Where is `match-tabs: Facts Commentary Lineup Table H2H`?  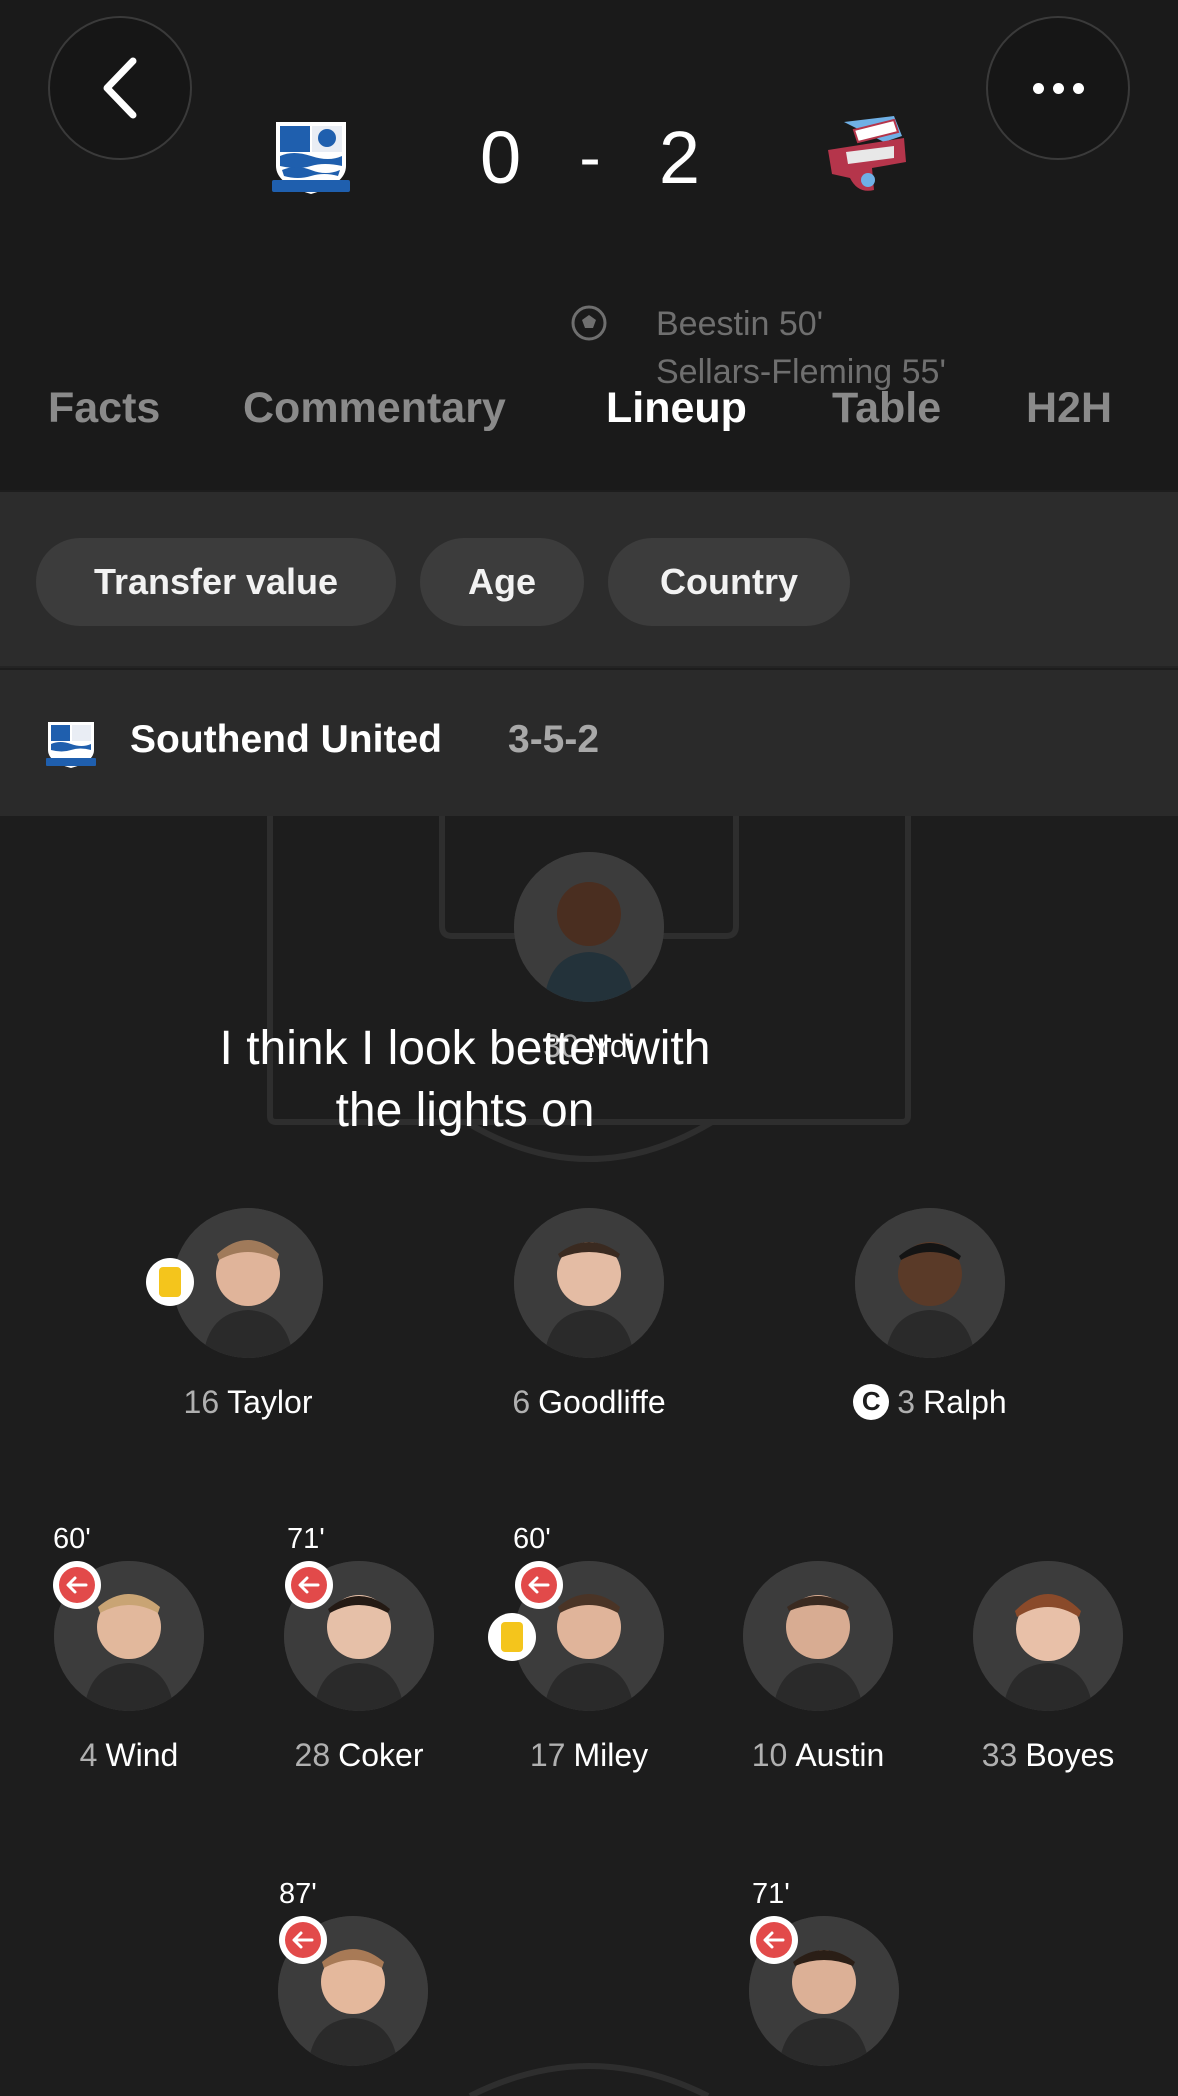 match-tabs: Facts Commentary Lineup Table H2H is located at coordinates (589, 420).